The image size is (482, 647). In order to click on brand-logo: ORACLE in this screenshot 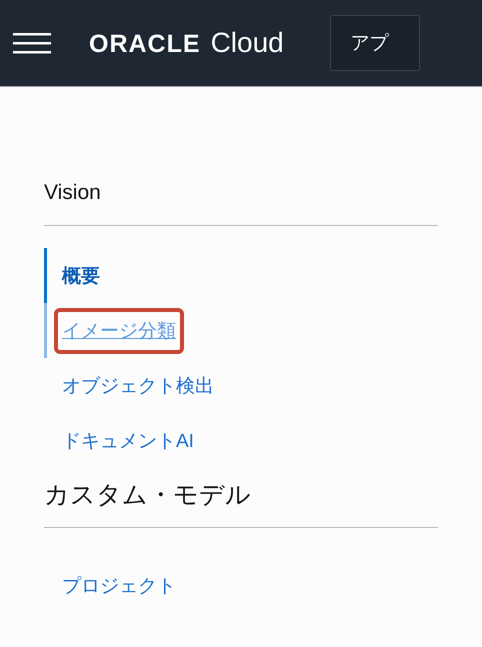, I will do `click(145, 44)`.